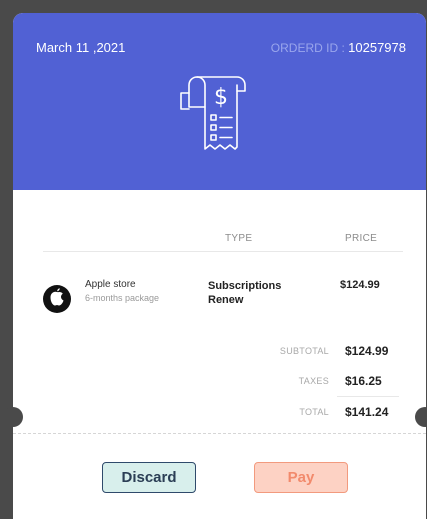 The image size is (427, 519). Describe the element at coordinates (110, 284) in the screenshot. I see `merchant-name: Apple store` at that location.